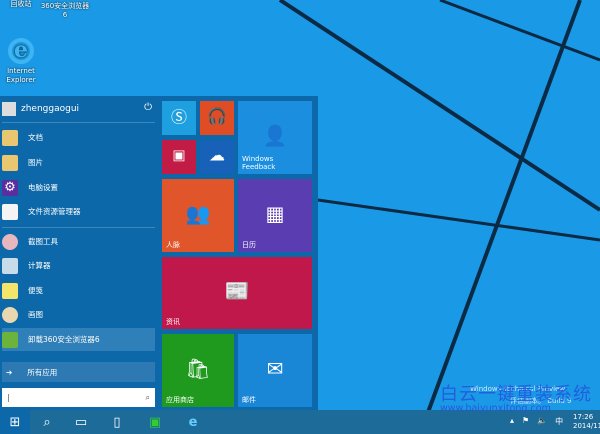 This screenshot has height=434, width=600. What do you see at coordinates (10, 339) in the screenshot?
I see `uninstall-icon` at bounding box center [10, 339].